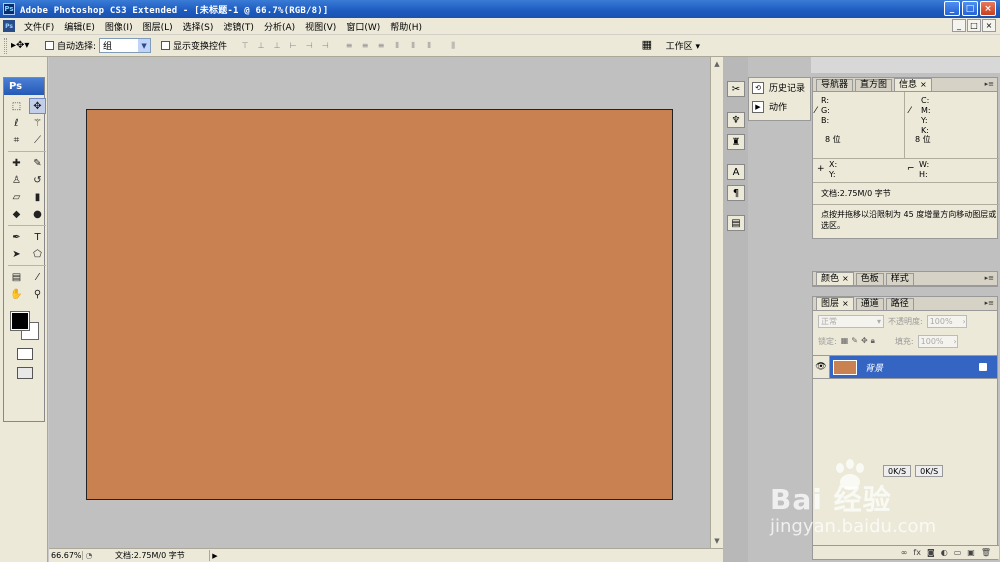 Image resolution: width=1000 pixels, height=562 pixels. Describe the element at coordinates (16, 254) in the screenshot. I see `path-select-icon: ➤` at that location.